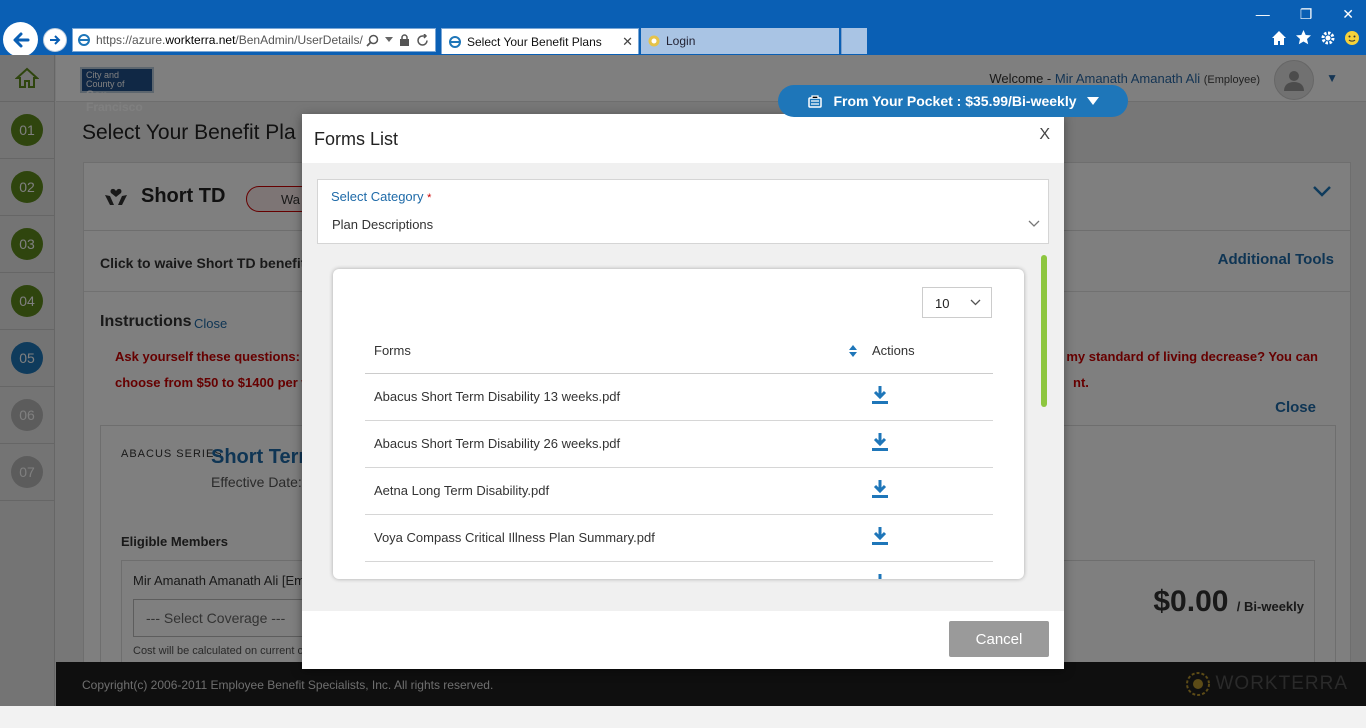  Describe the element at coordinates (1044, 331) in the screenshot. I see `scrollbar-thumb` at that location.